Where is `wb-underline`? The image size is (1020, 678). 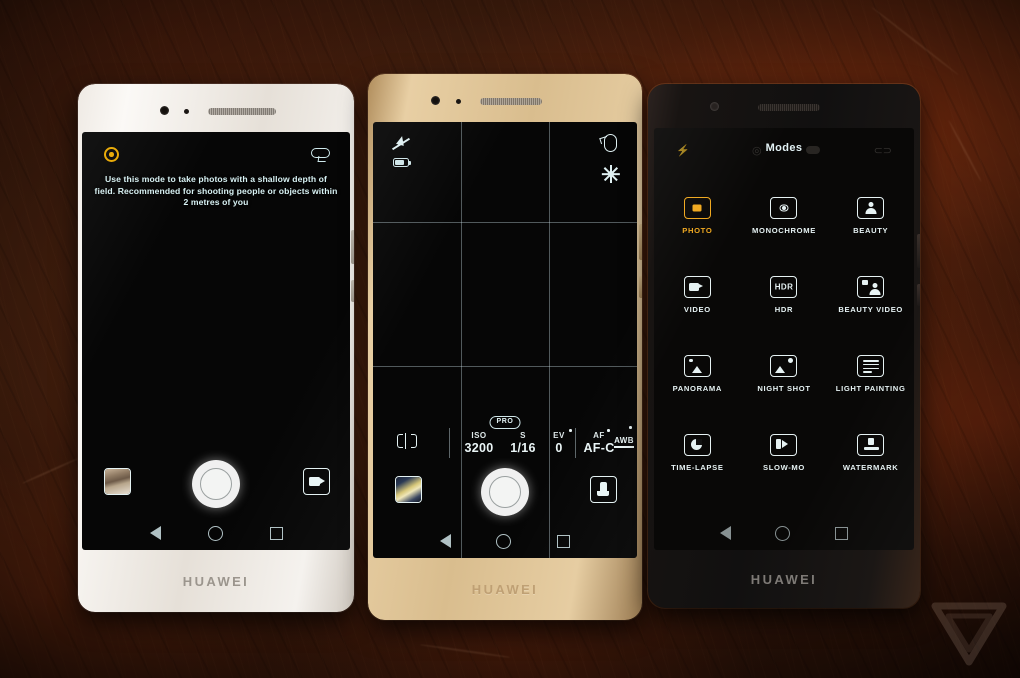 wb-underline is located at coordinates (624, 447).